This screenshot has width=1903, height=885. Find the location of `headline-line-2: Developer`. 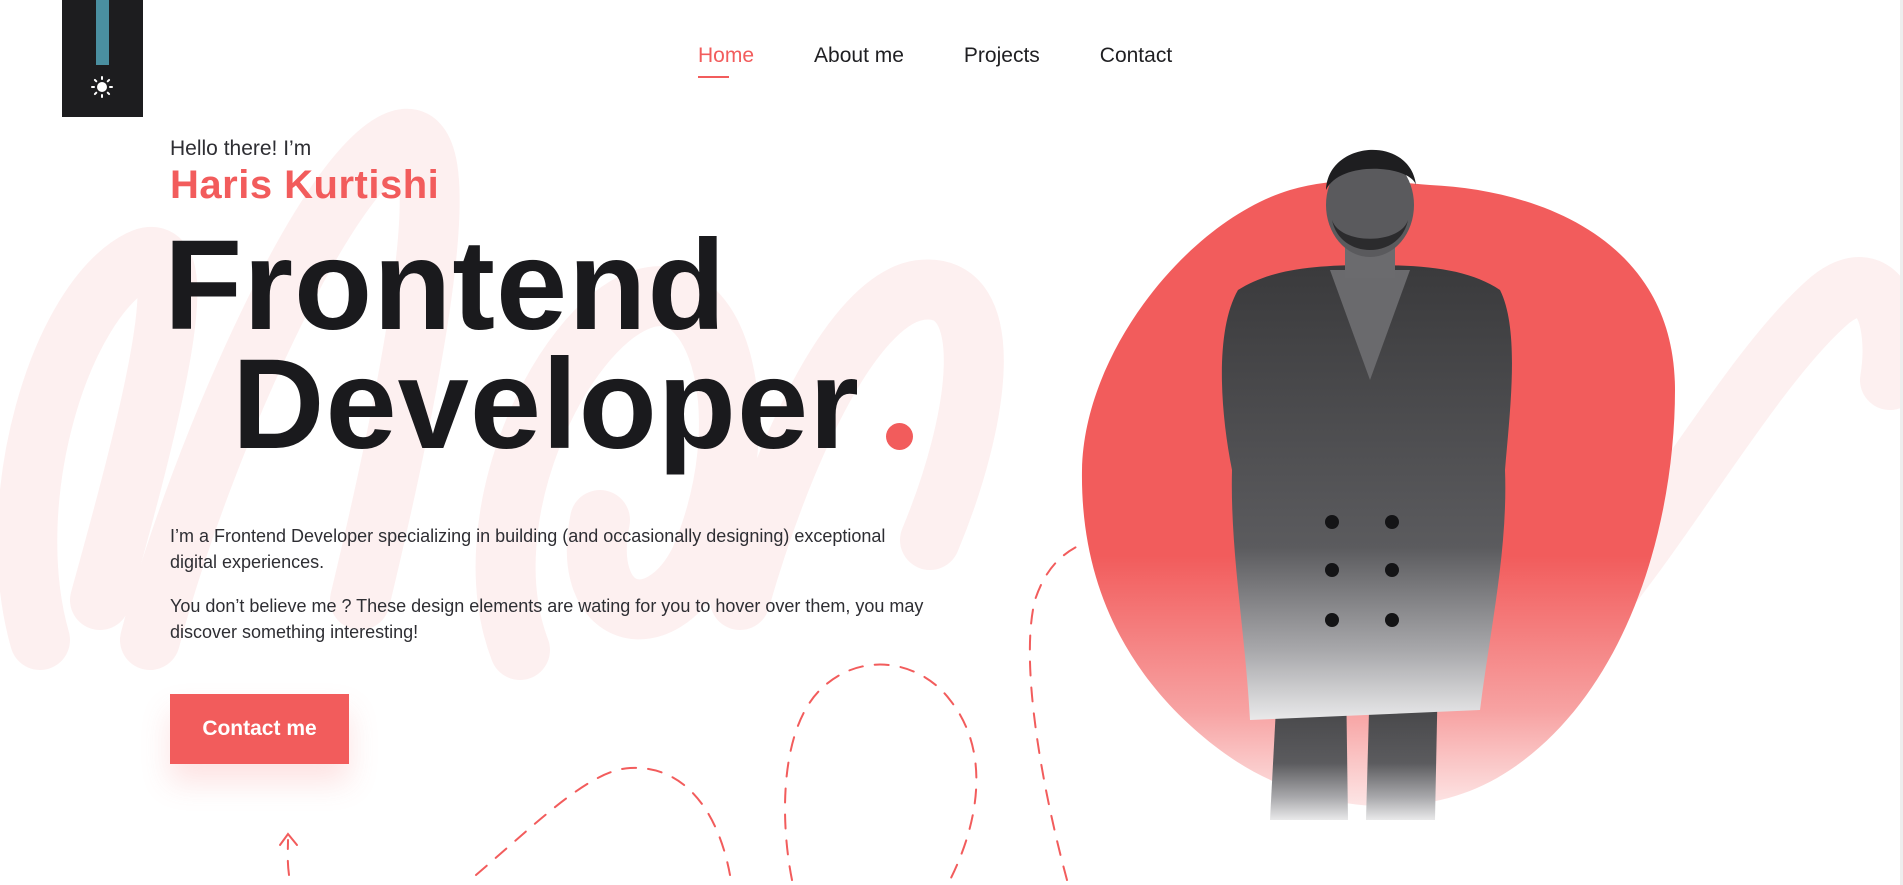

headline-line-2: Developer is located at coordinates (546, 404).